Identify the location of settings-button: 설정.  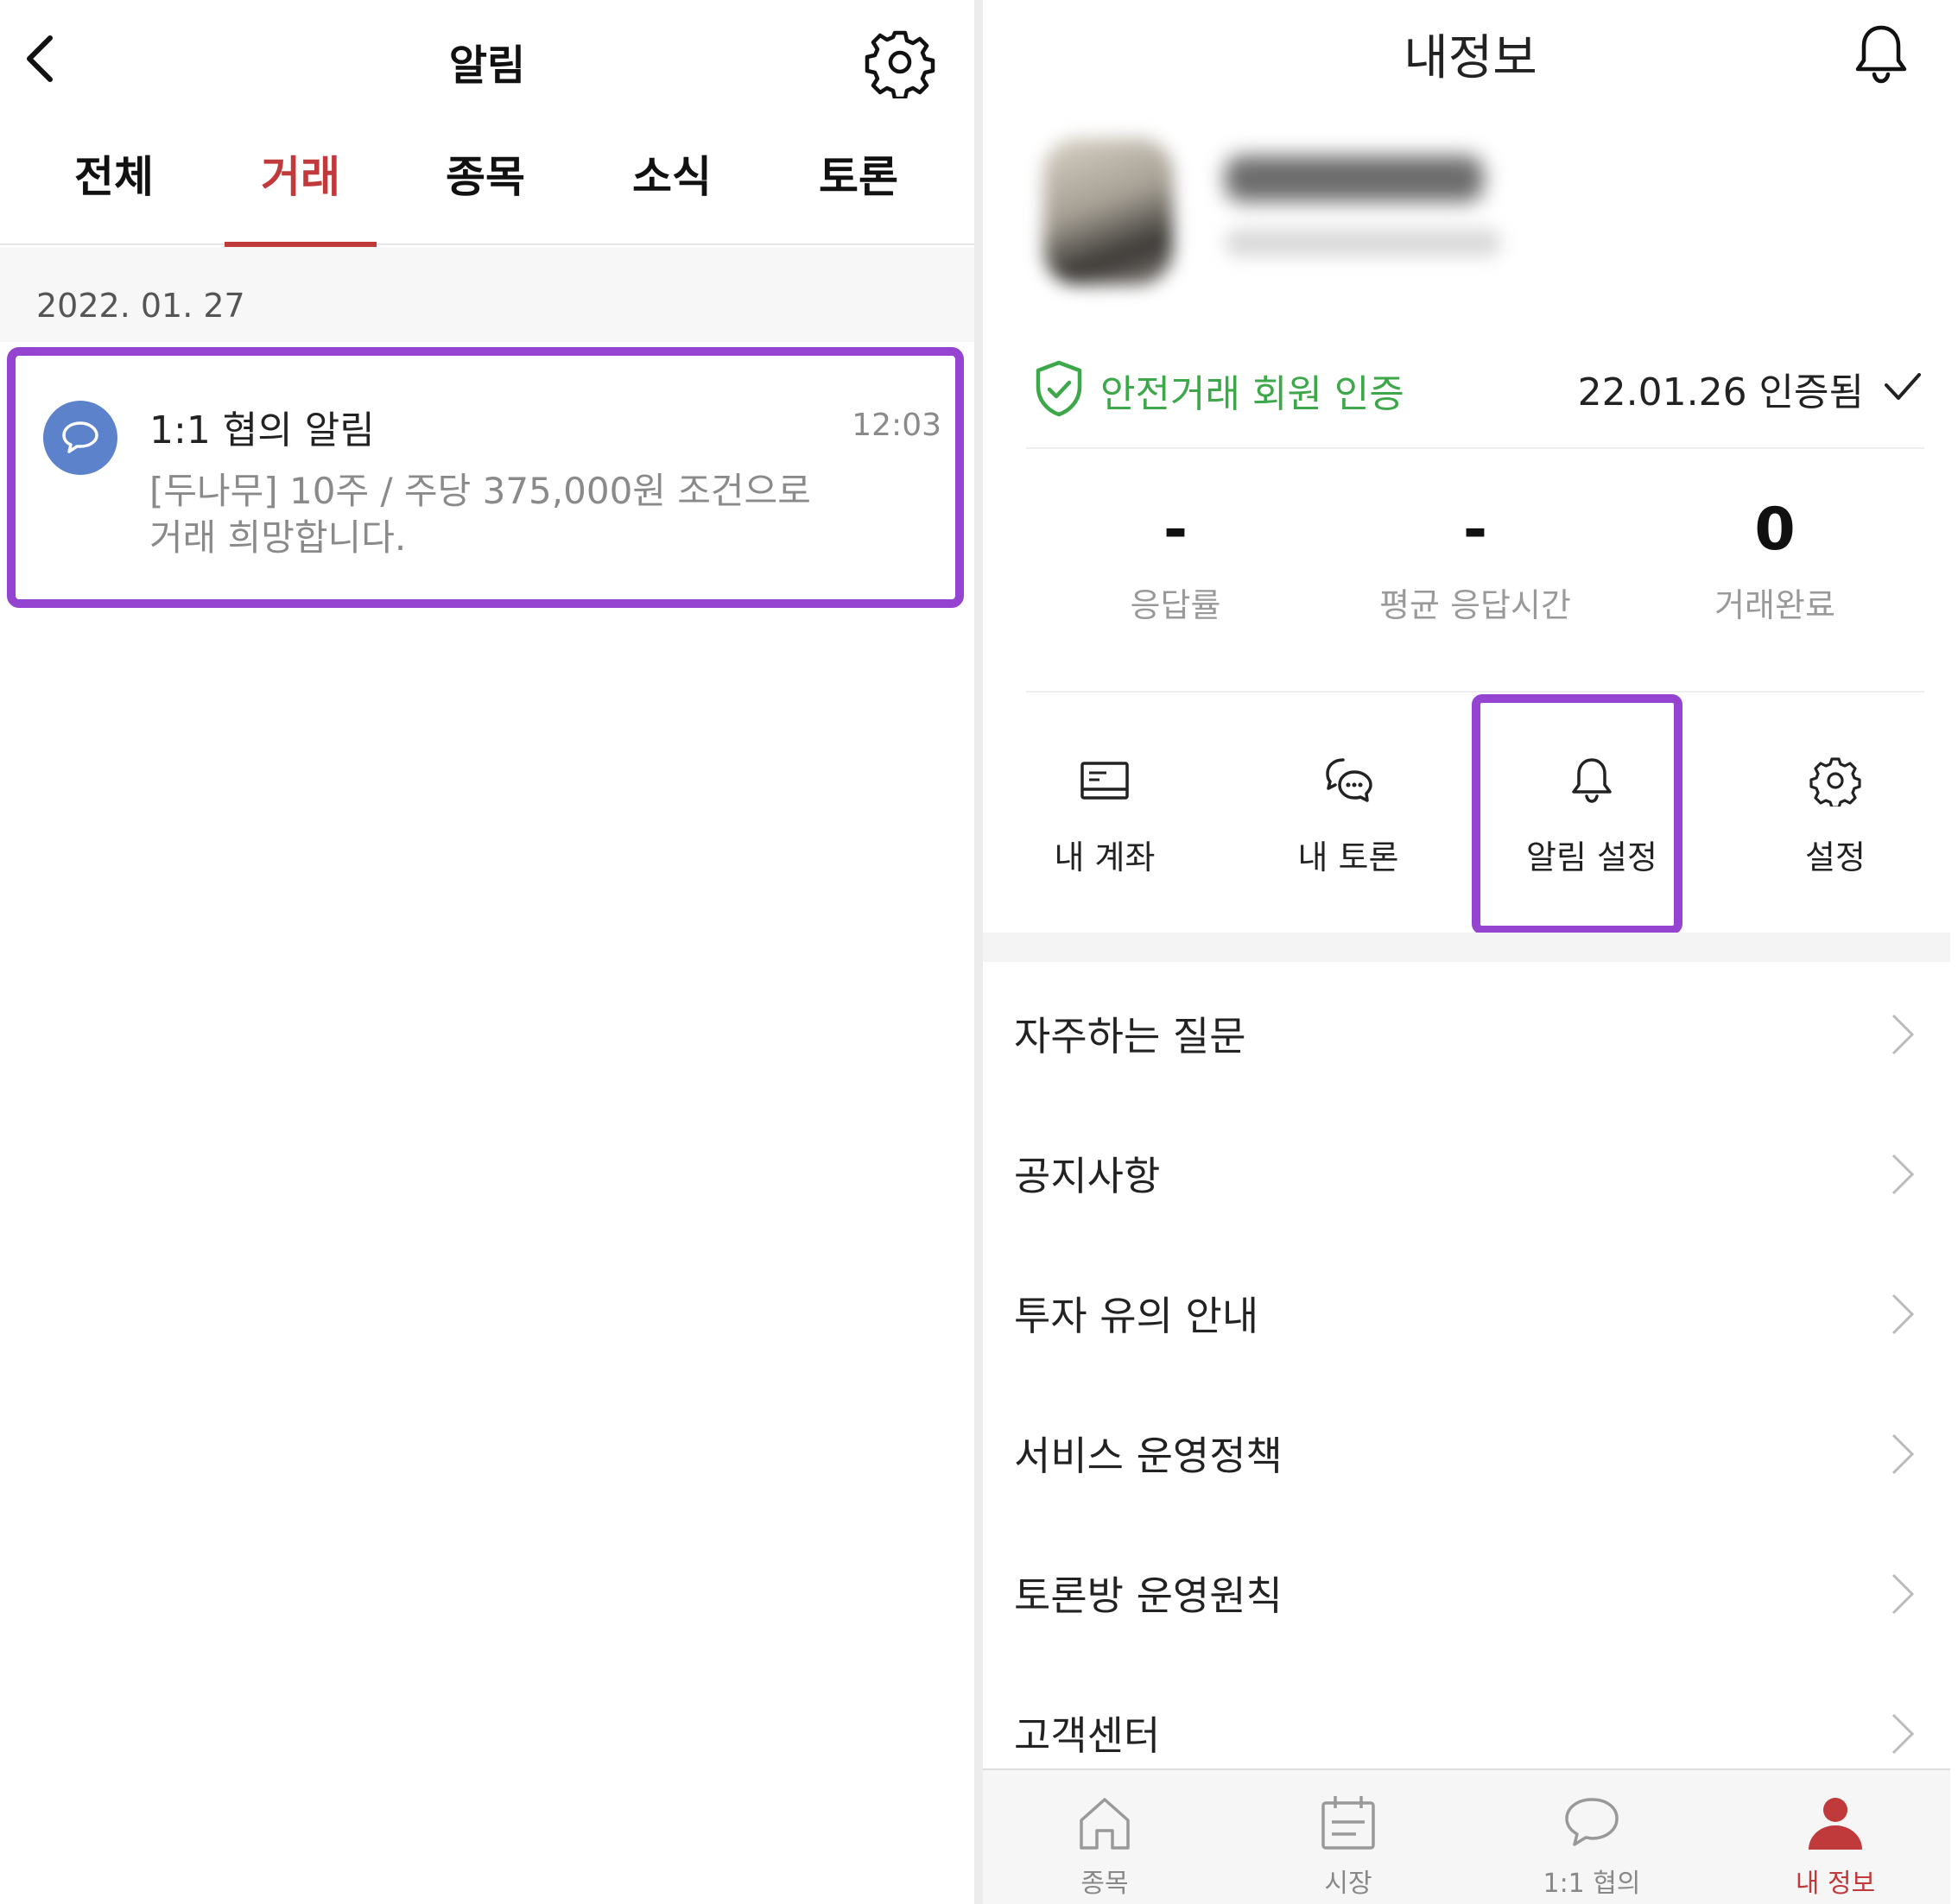
(1835, 814).